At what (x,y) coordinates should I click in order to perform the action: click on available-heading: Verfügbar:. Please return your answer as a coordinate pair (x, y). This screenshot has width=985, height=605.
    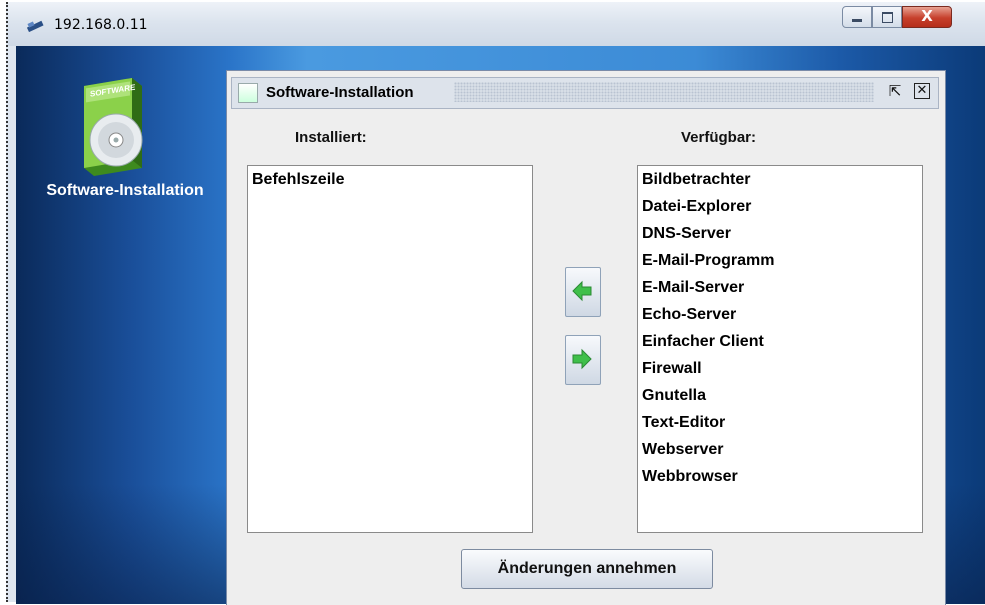
    Looking at the image, I should click on (719, 137).